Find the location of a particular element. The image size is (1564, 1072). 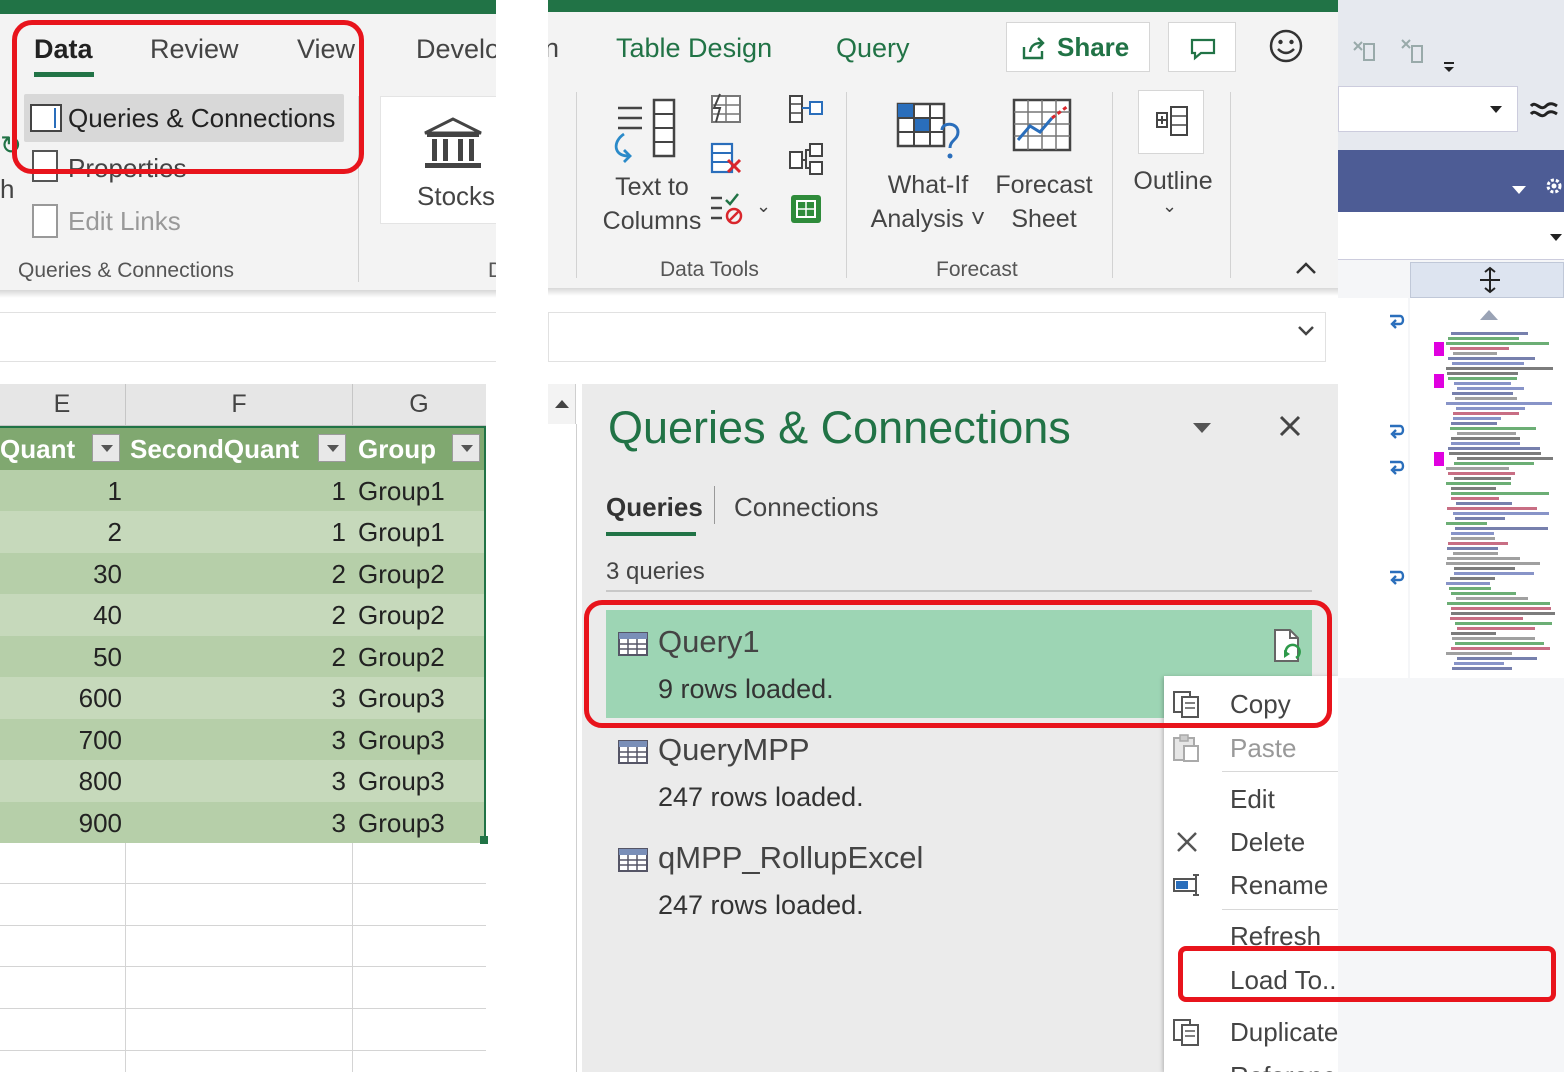

text-to-columns-icon is located at coordinates (646, 132).